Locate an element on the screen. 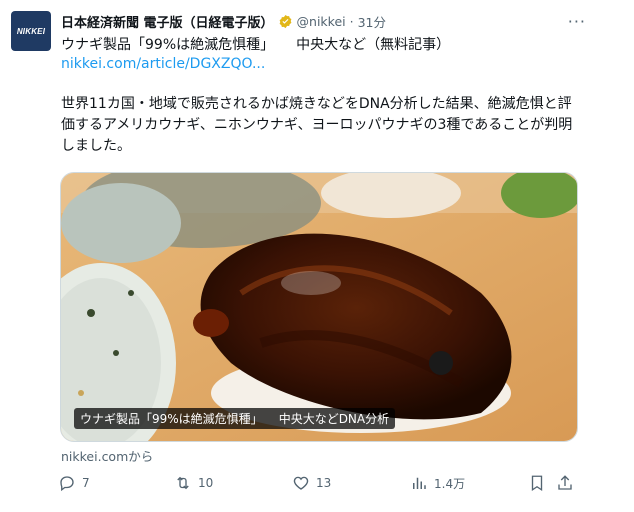  account-handle: @nikkei is located at coordinates (321, 21).